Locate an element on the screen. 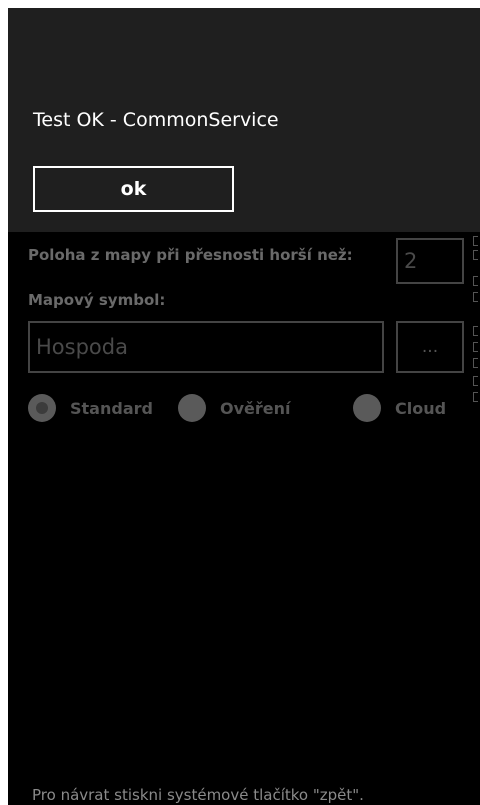  message-text: Test OK - CommonService is located at coordinates (156, 120).